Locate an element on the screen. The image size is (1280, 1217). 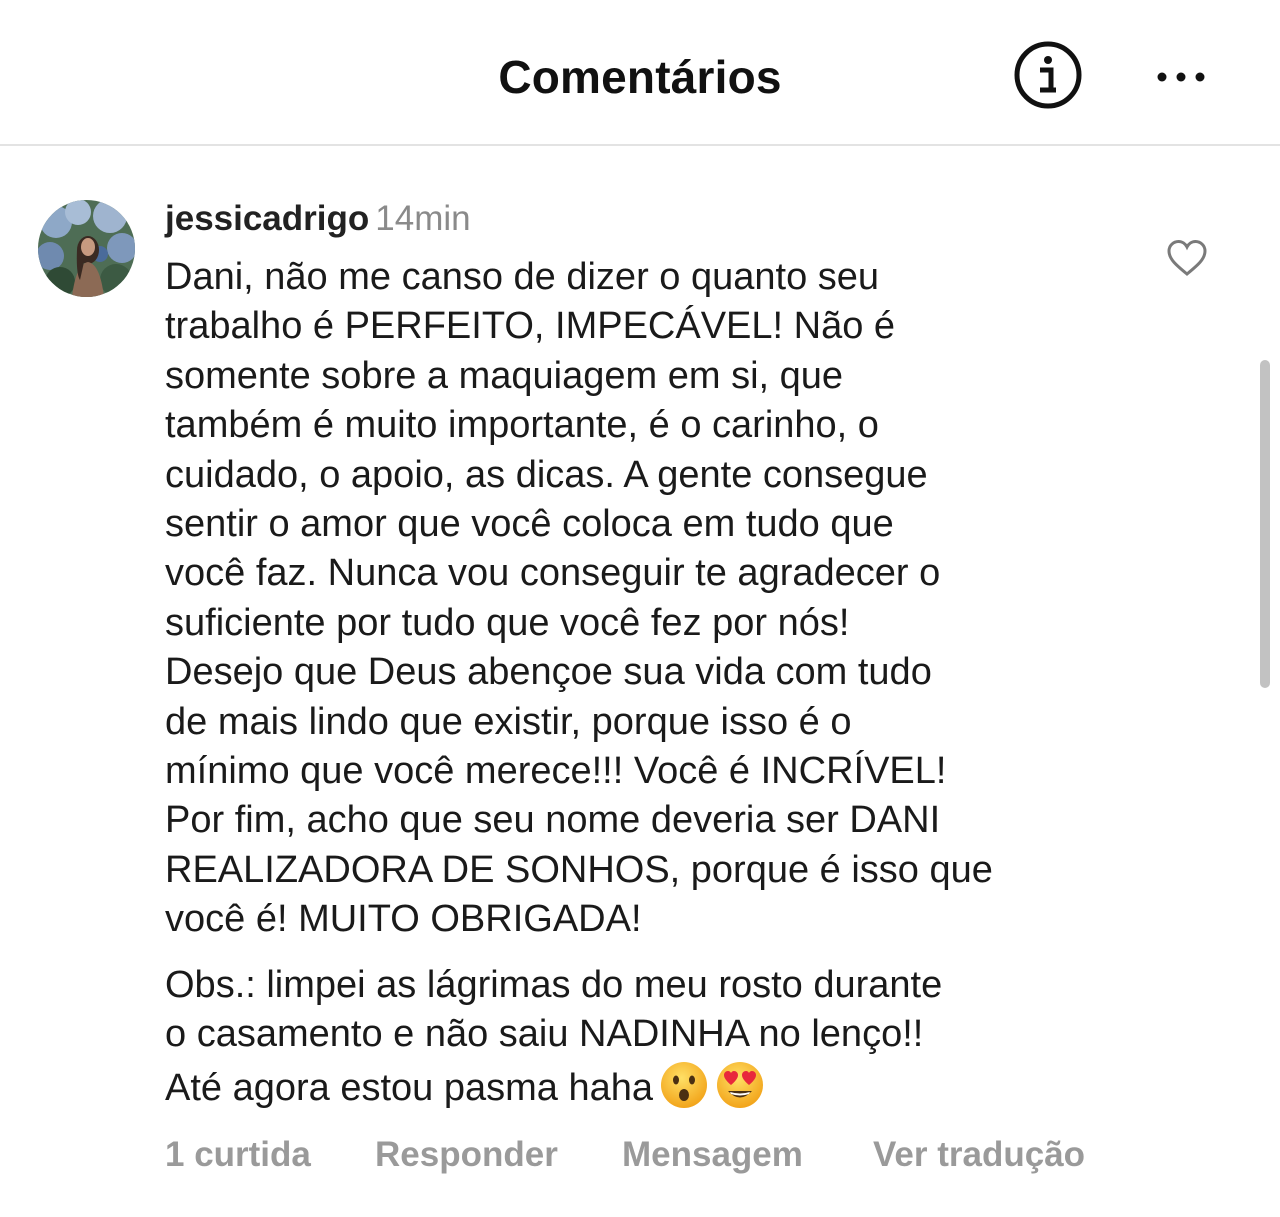
page-title: Comentários is located at coordinates (640, 77).